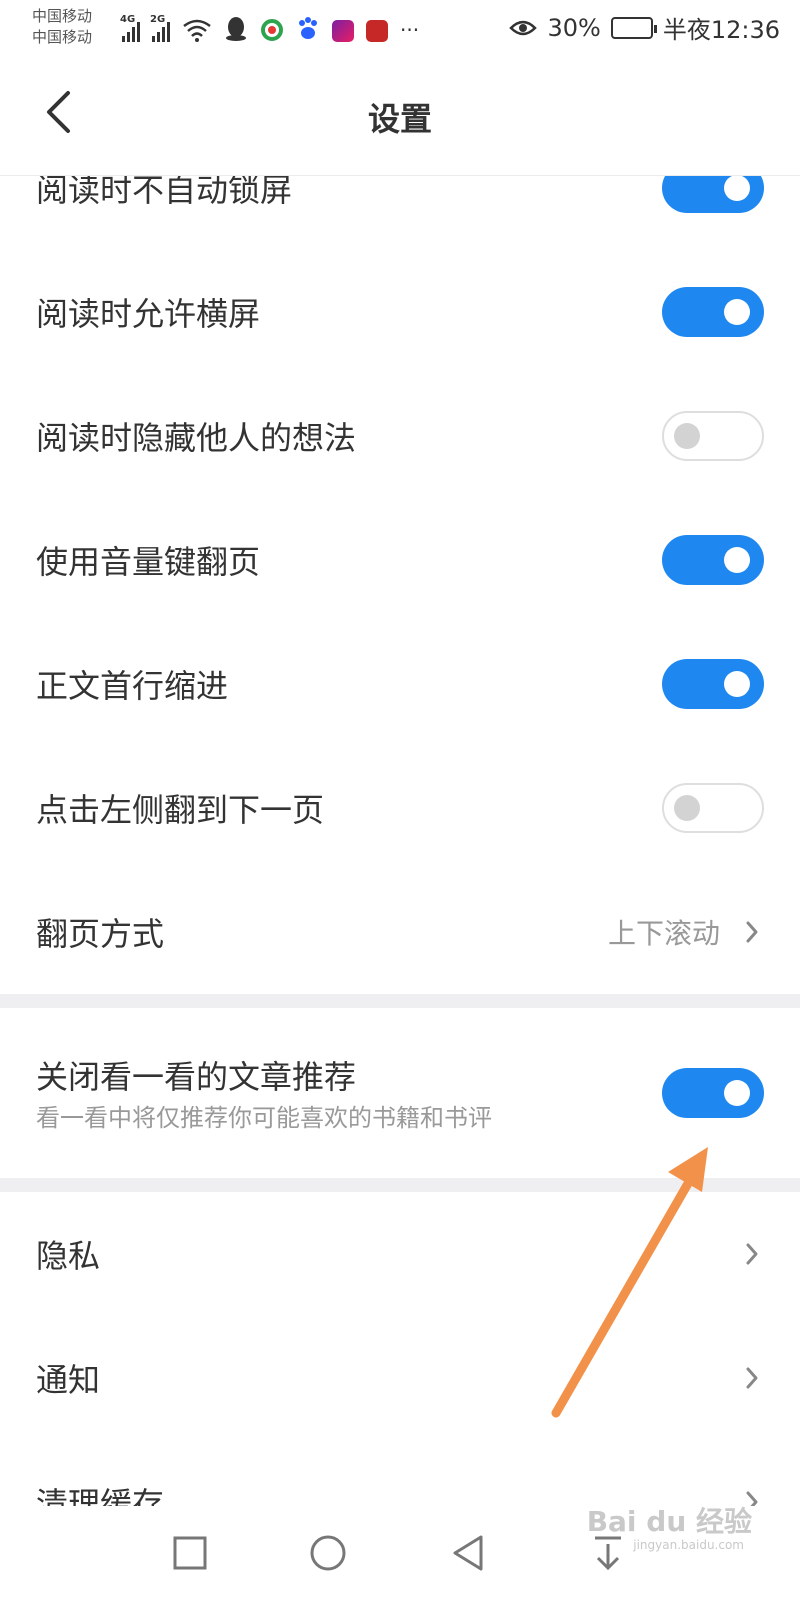 Image resolution: width=800 pixels, height=1600 pixels. What do you see at coordinates (308, 28) in the screenshot?
I see `baidu-icon` at bounding box center [308, 28].